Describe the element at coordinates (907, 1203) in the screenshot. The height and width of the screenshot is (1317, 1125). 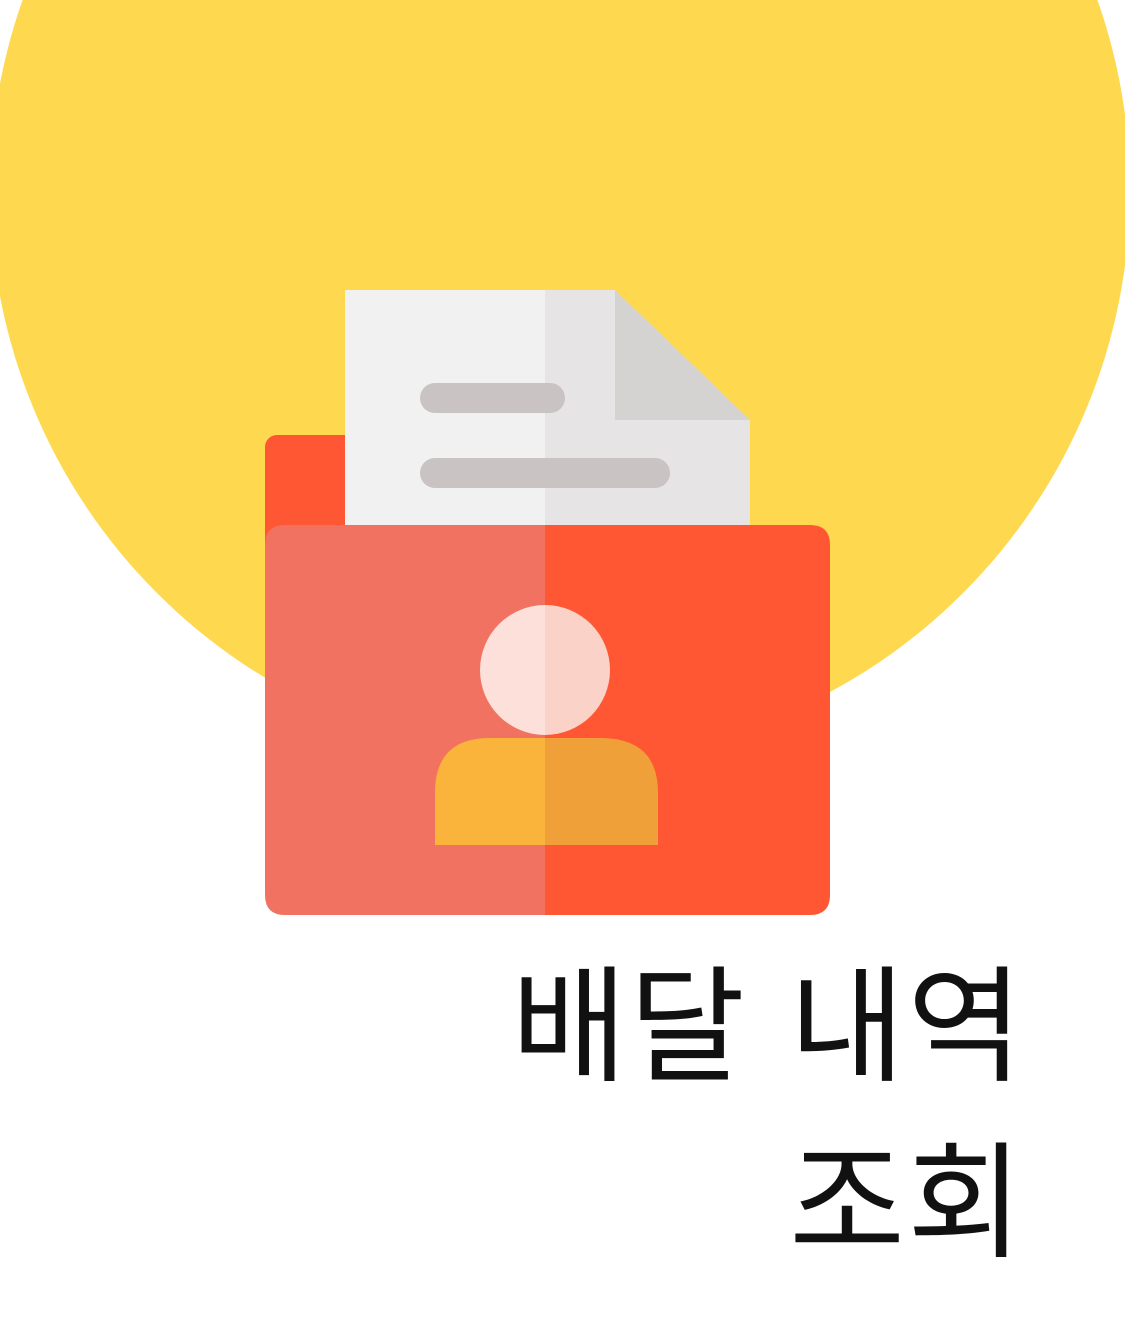
I see `menu-label-line-2: 조회` at that location.